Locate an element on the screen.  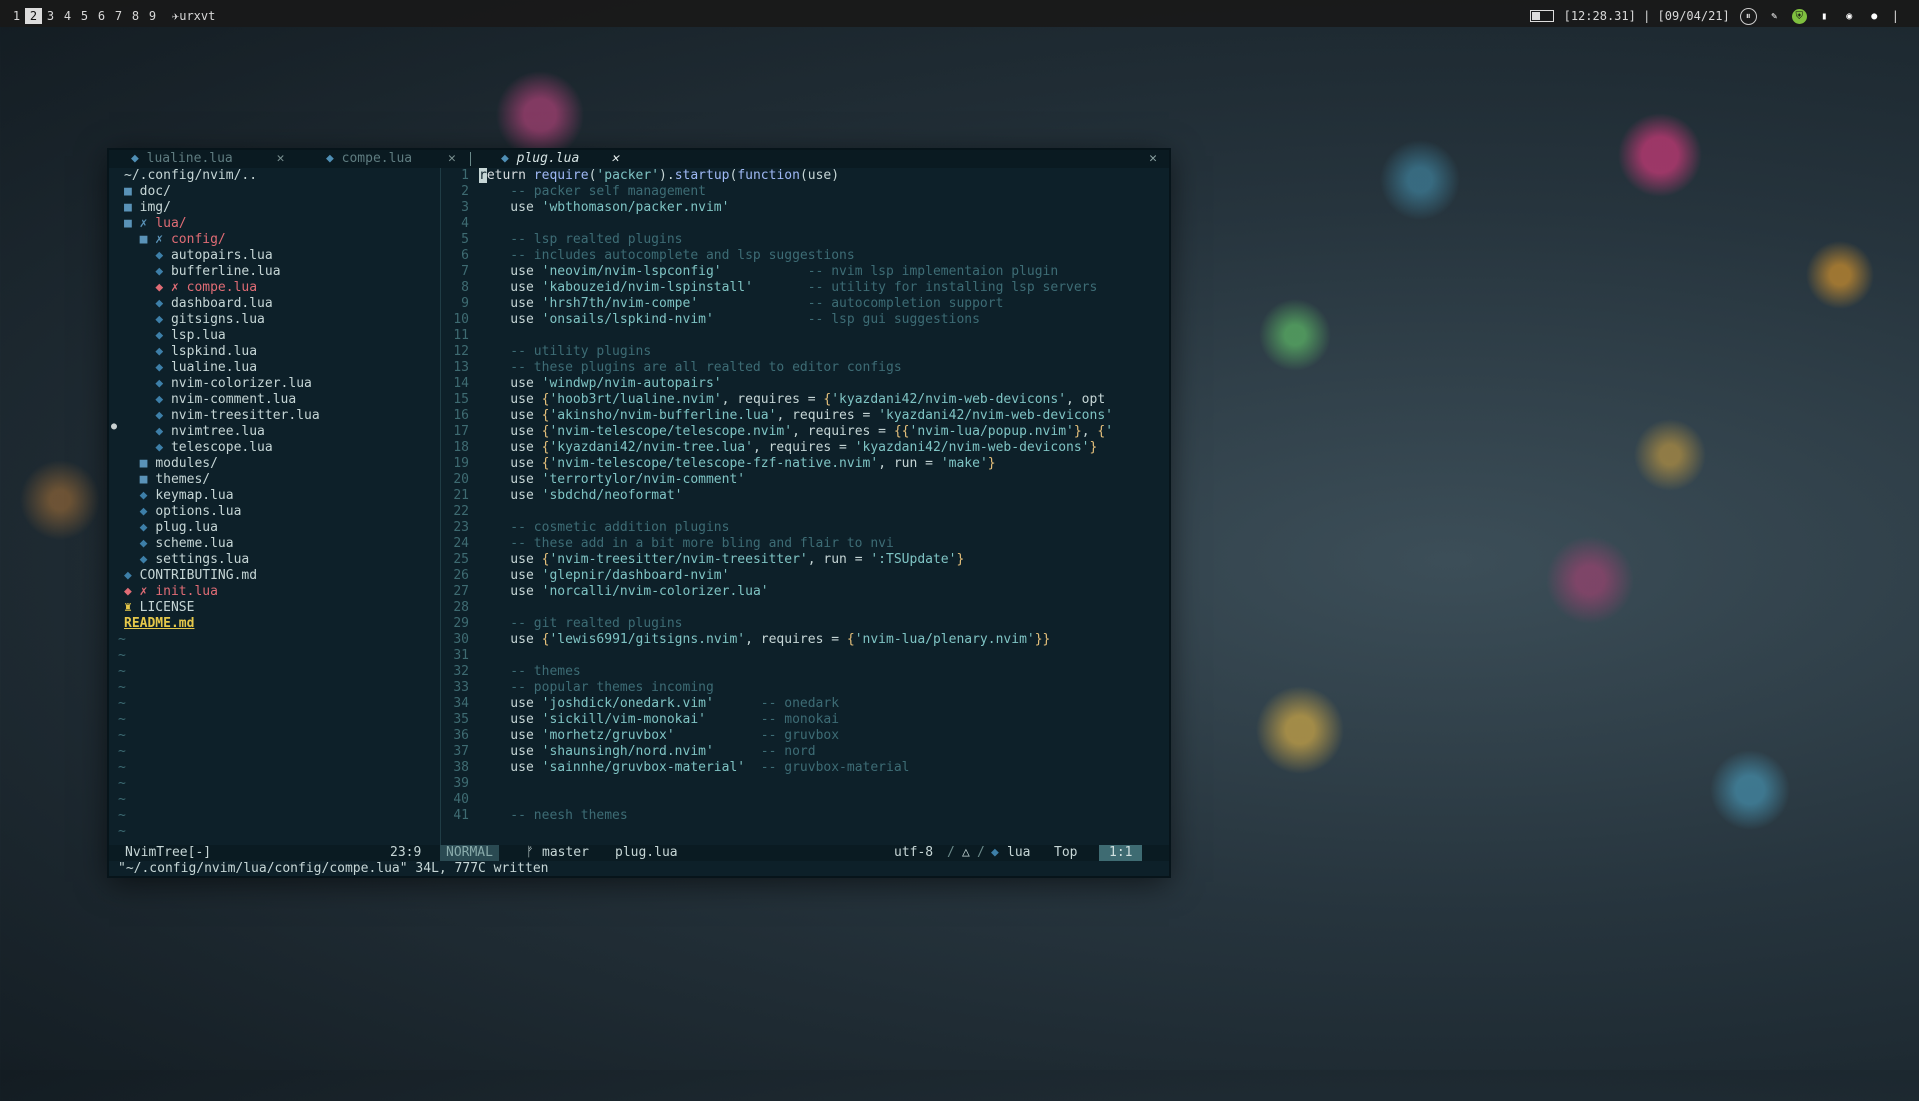
phone-icon: ▮ is located at coordinates (1824, 16).